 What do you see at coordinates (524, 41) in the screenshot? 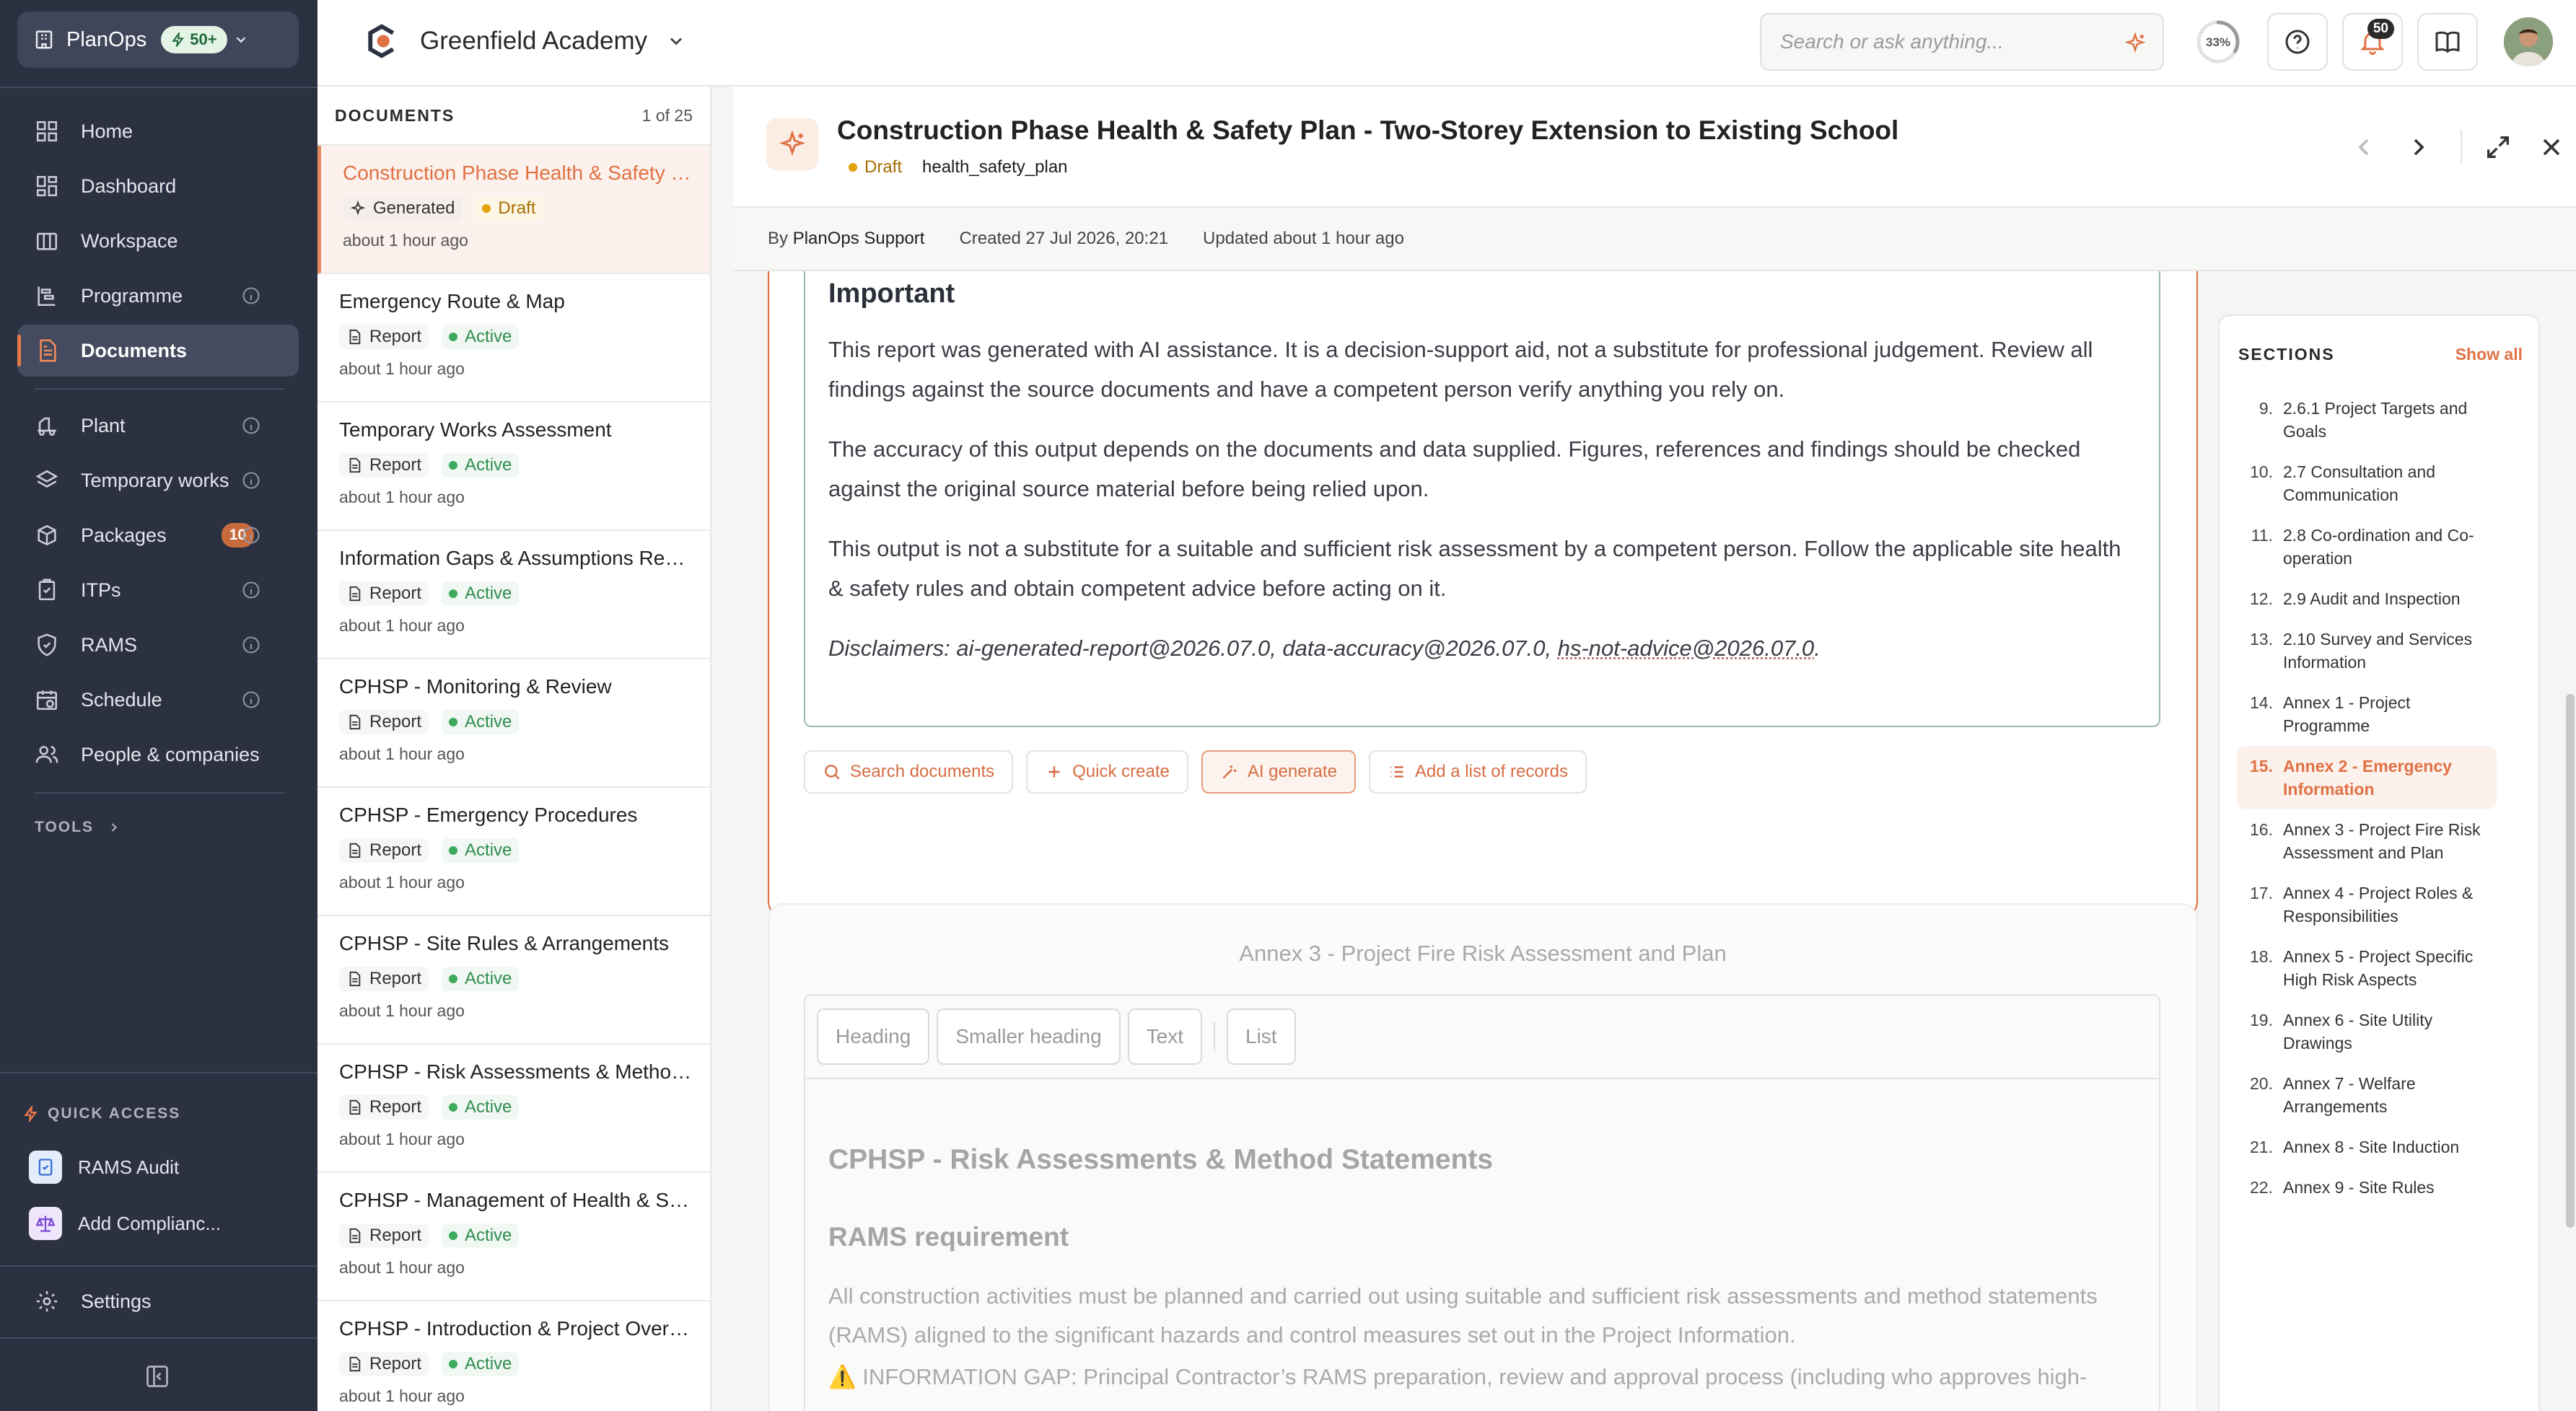
I see `project-switcher: Greenfield Academy` at bounding box center [524, 41].